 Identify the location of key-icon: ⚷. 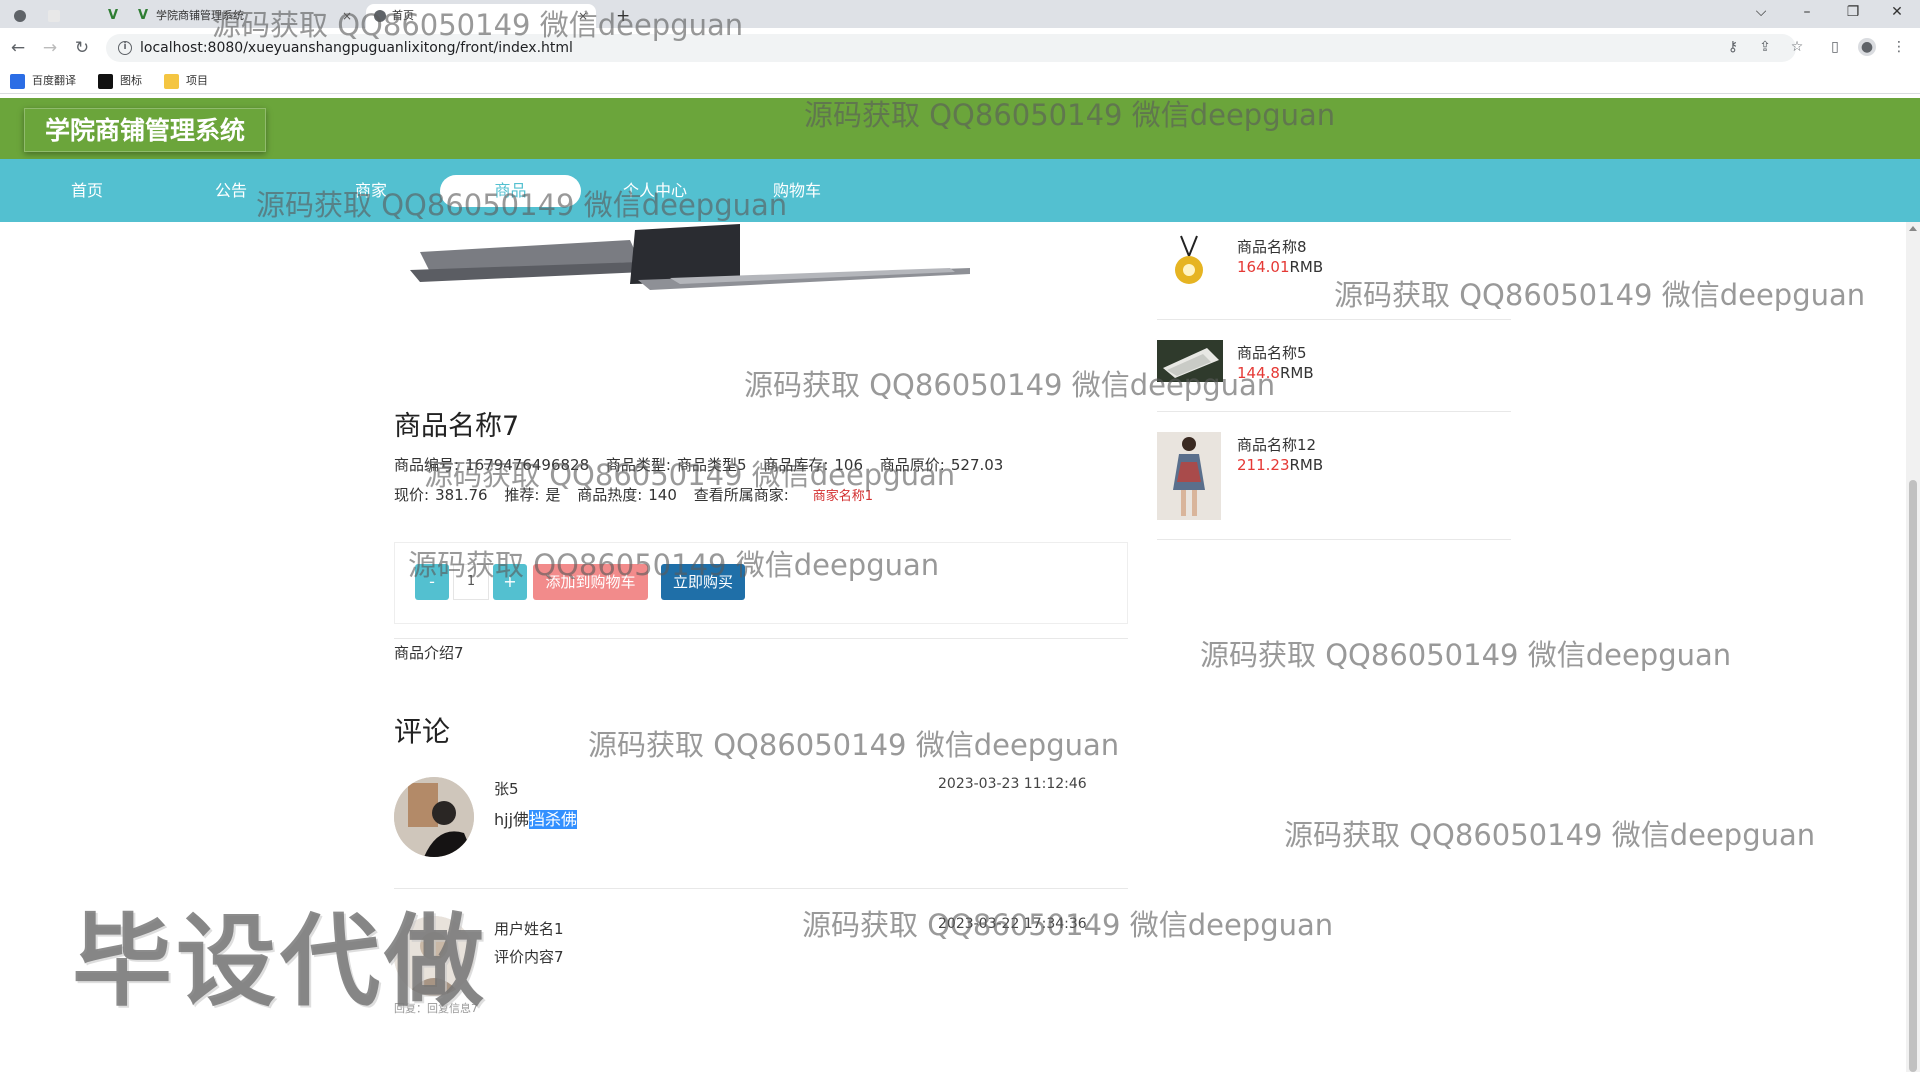
(1733, 47).